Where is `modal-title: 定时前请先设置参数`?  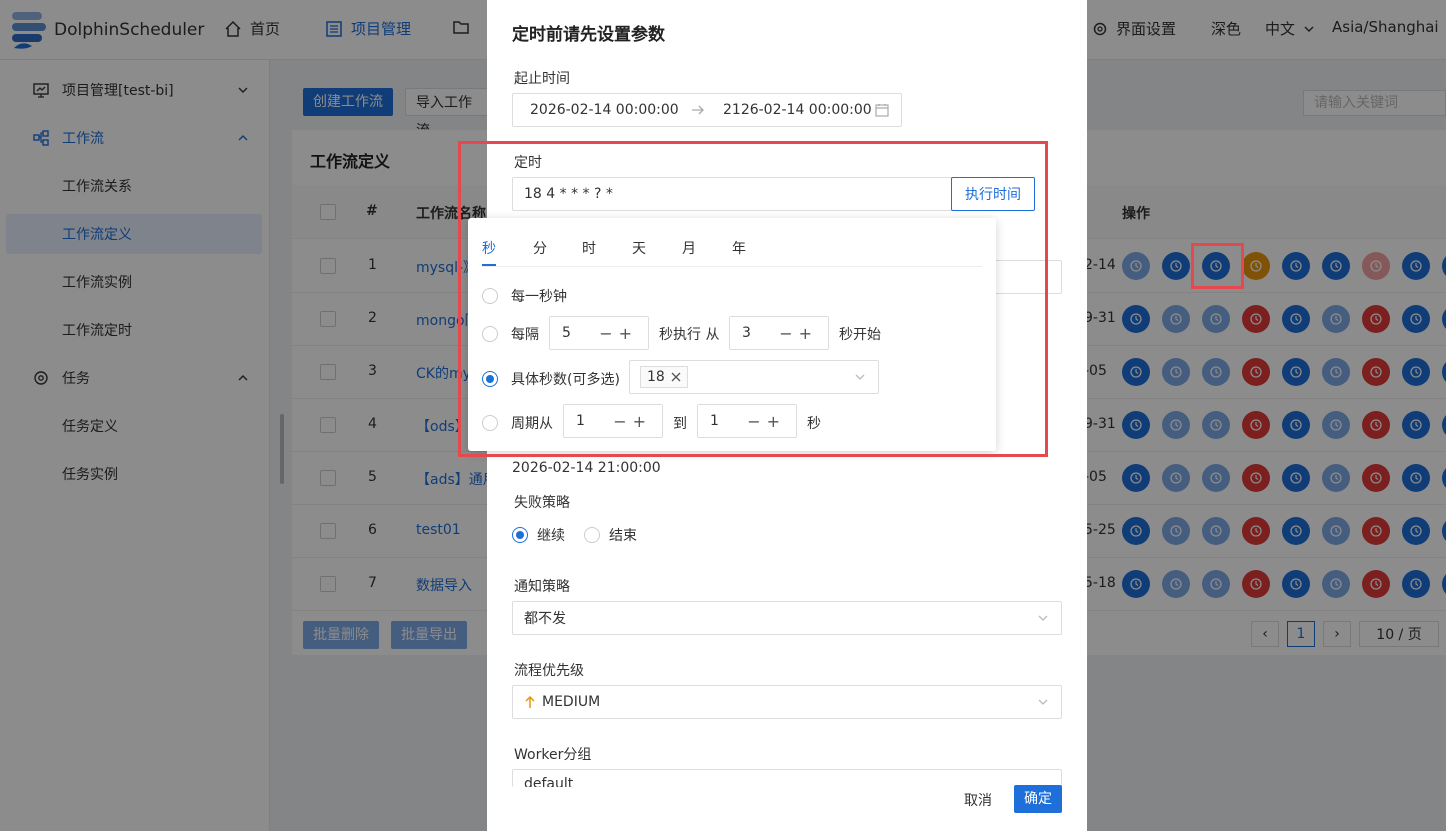
modal-title: 定时前请先设置参数 is located at coordinates (588, 35).